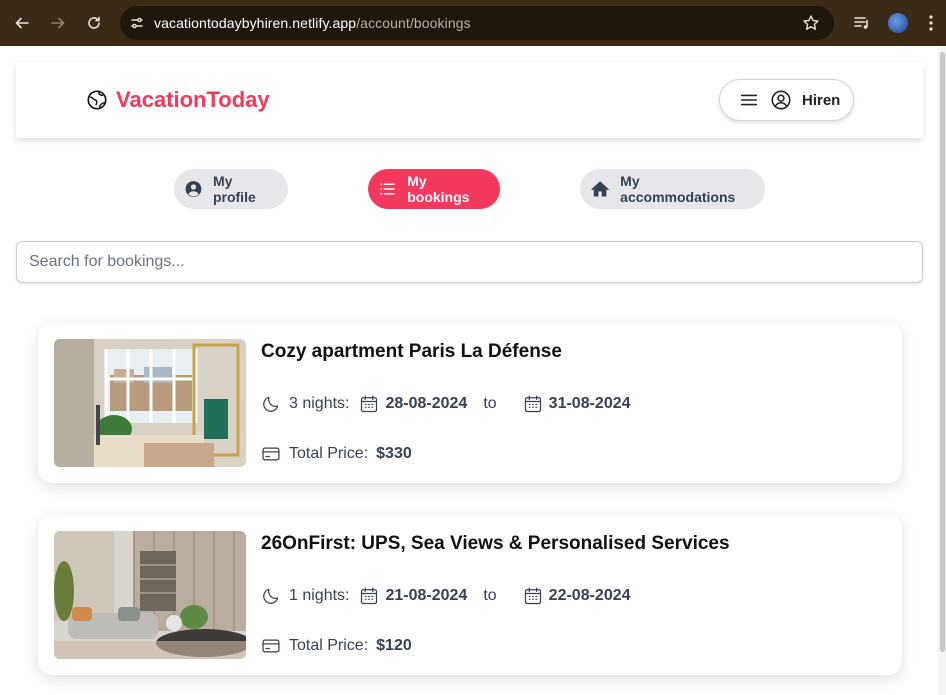 Image resolution: width=946 pixels, height=695 pixels. I want to click on arrow-right-icon, so click(58, 23).